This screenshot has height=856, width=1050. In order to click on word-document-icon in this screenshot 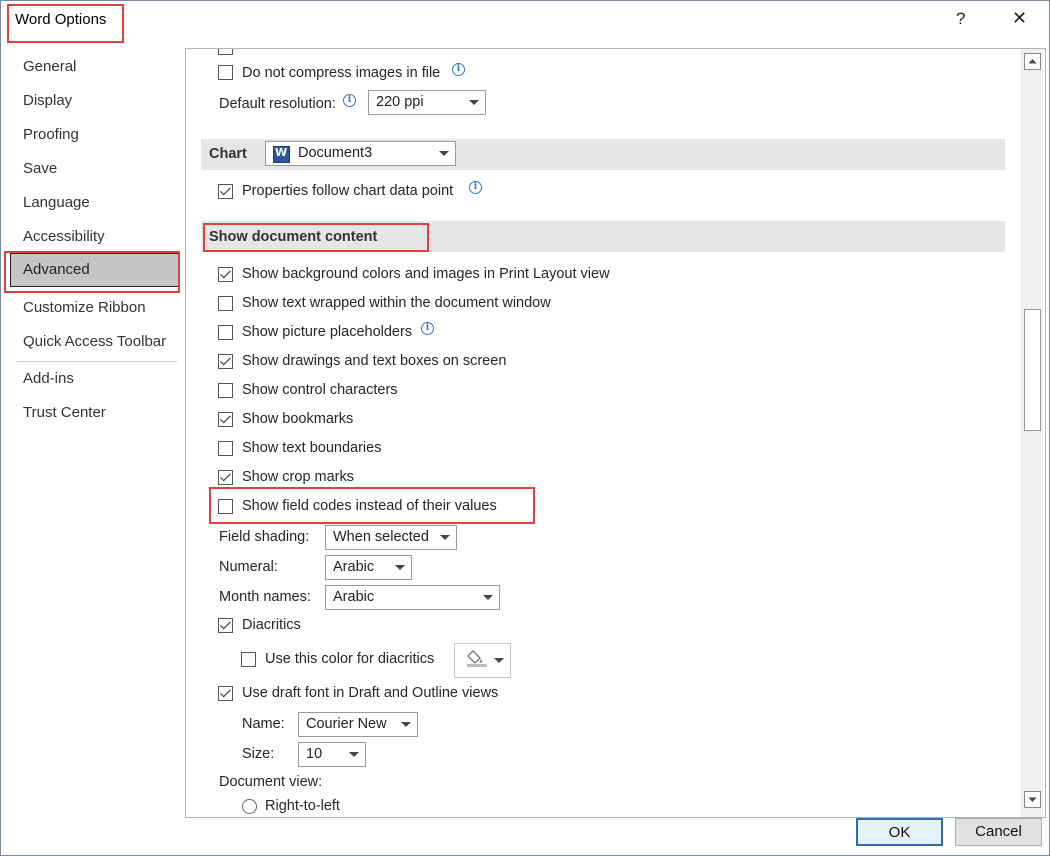, I will do `click(281, 154)`.